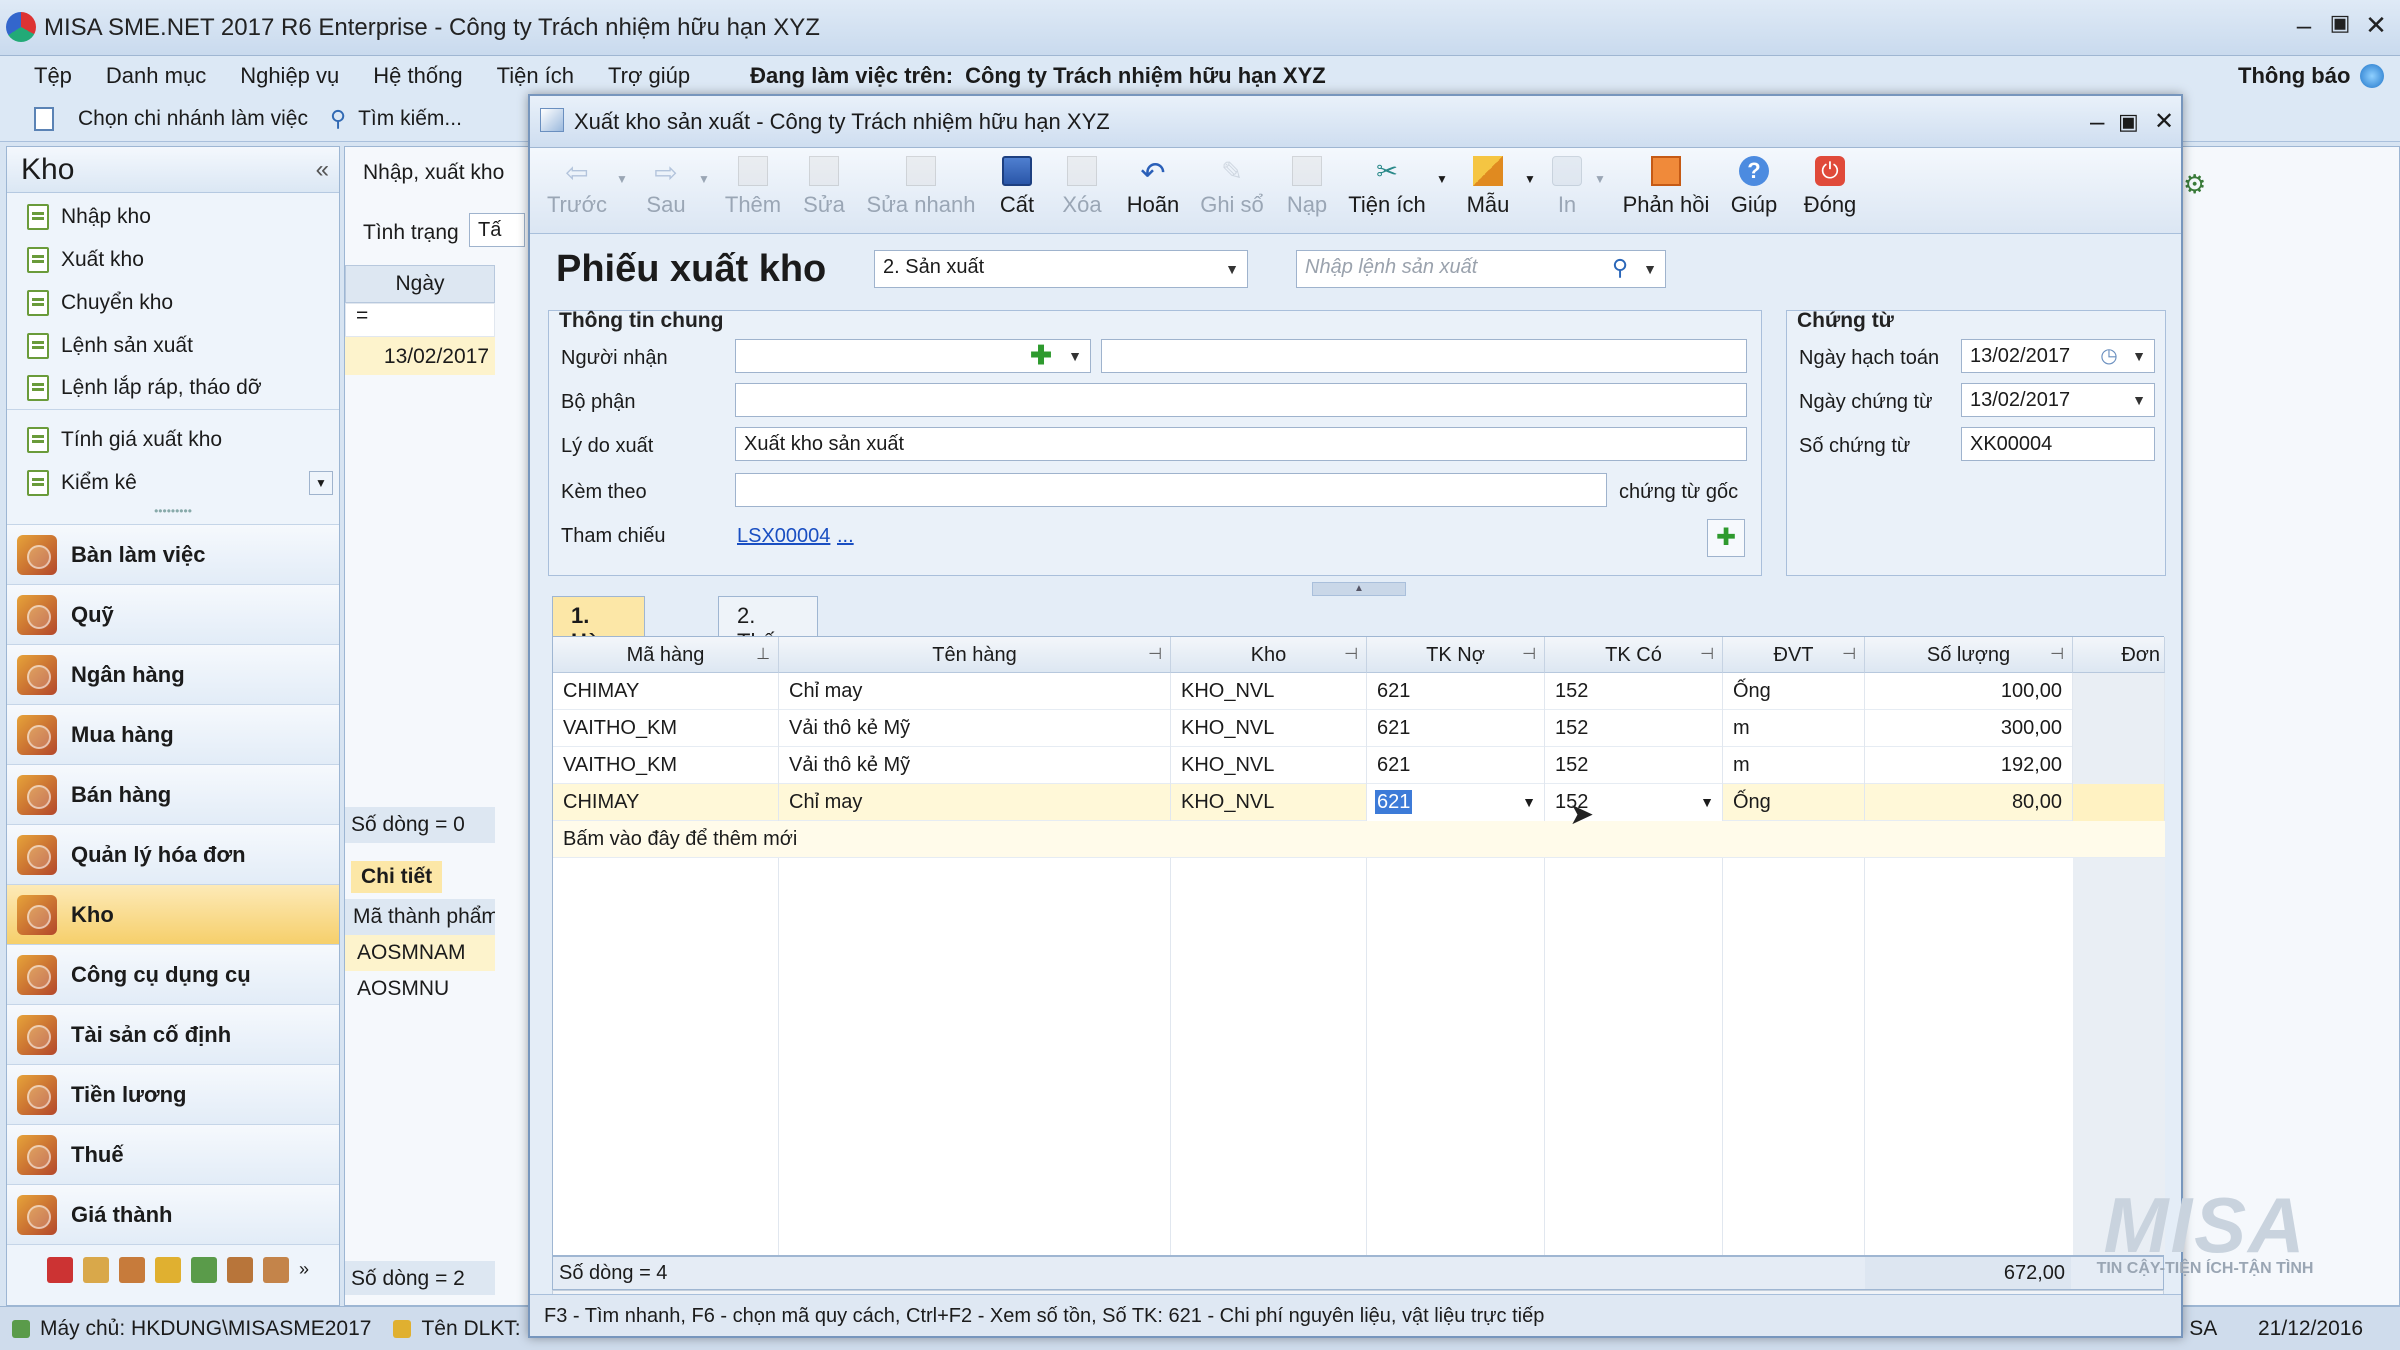  Describe the element at coordinates (1241, 400) in the screenshot. I see `department-input` at that location.